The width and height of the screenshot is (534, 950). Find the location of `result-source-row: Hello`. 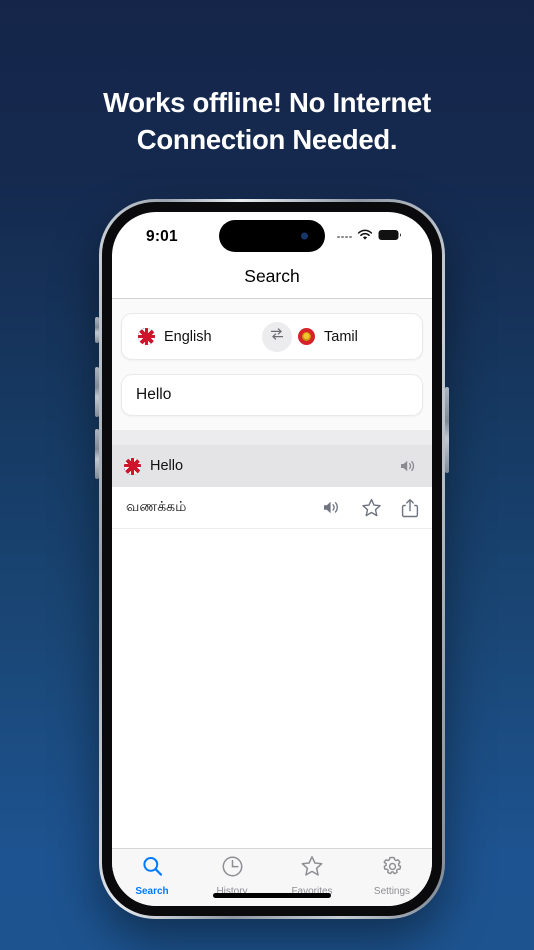

result-source-row: Hello is located at coordinates (272, 466).